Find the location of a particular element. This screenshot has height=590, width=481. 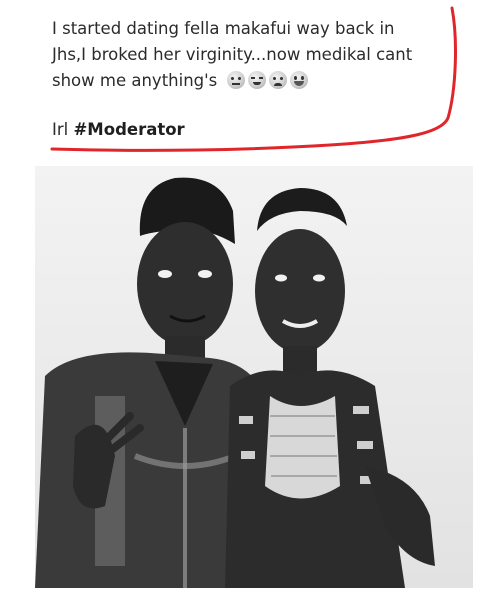

tag-line: Irl #Moderator is located at coordinates (118, 129).